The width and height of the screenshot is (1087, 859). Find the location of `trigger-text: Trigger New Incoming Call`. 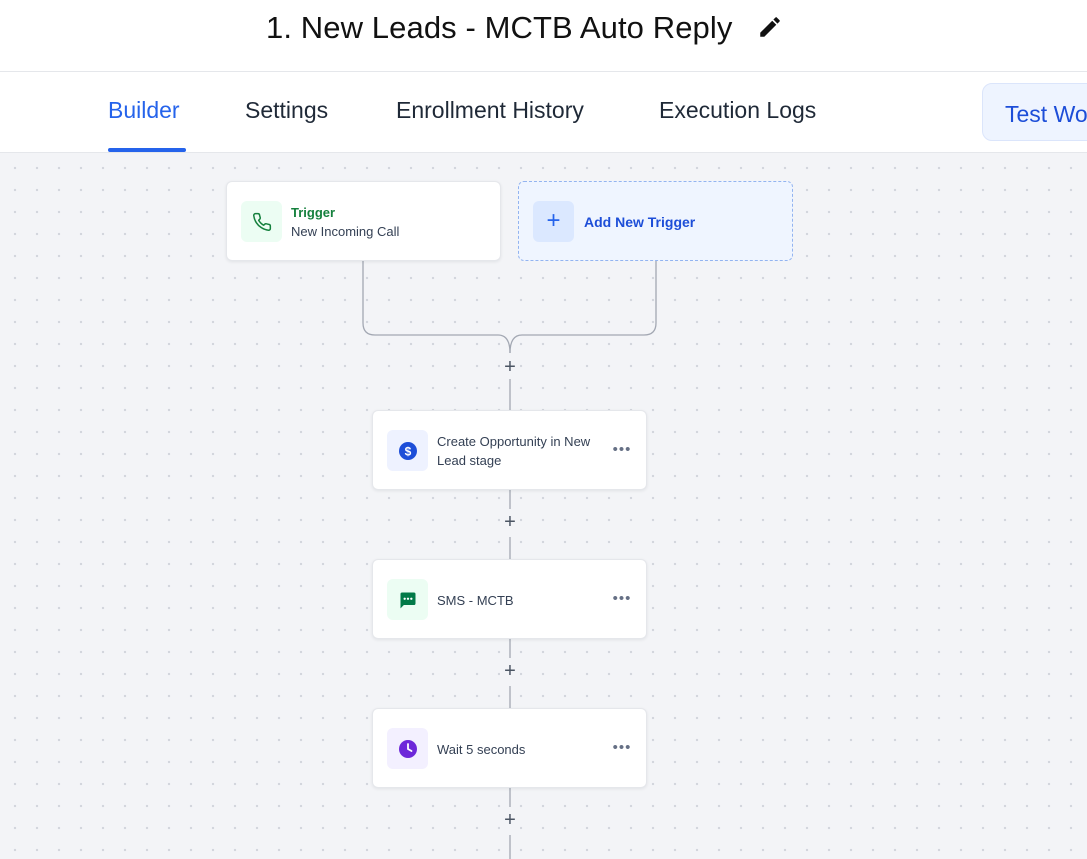

trigger-text: Trigger New Incoming Call is located at coordinates (345, 222).